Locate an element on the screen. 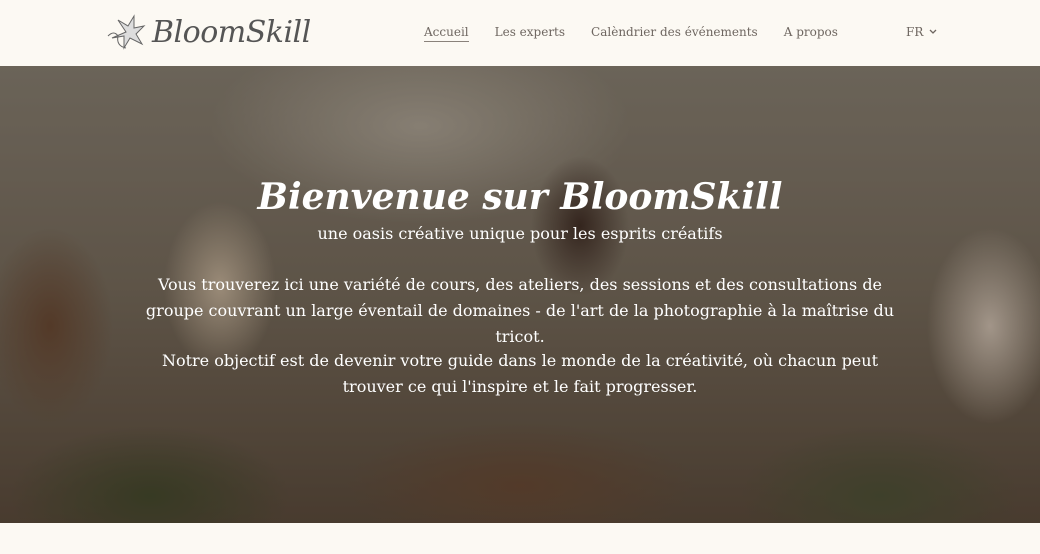 This screenshot has height=554, width=1040. nav-a-propos: A propos is located at coordinates (811, 33).